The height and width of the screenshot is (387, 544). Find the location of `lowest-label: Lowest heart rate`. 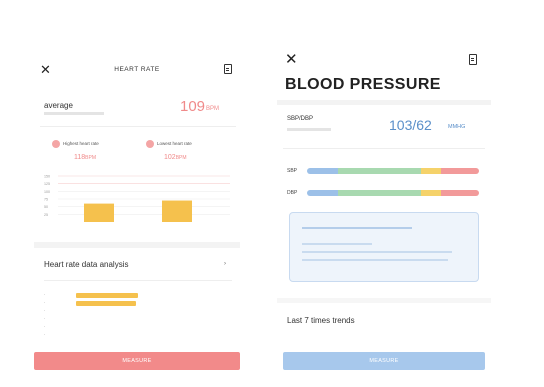

lowest-label: Lowest heart rate is located at coordinates (174, 144).